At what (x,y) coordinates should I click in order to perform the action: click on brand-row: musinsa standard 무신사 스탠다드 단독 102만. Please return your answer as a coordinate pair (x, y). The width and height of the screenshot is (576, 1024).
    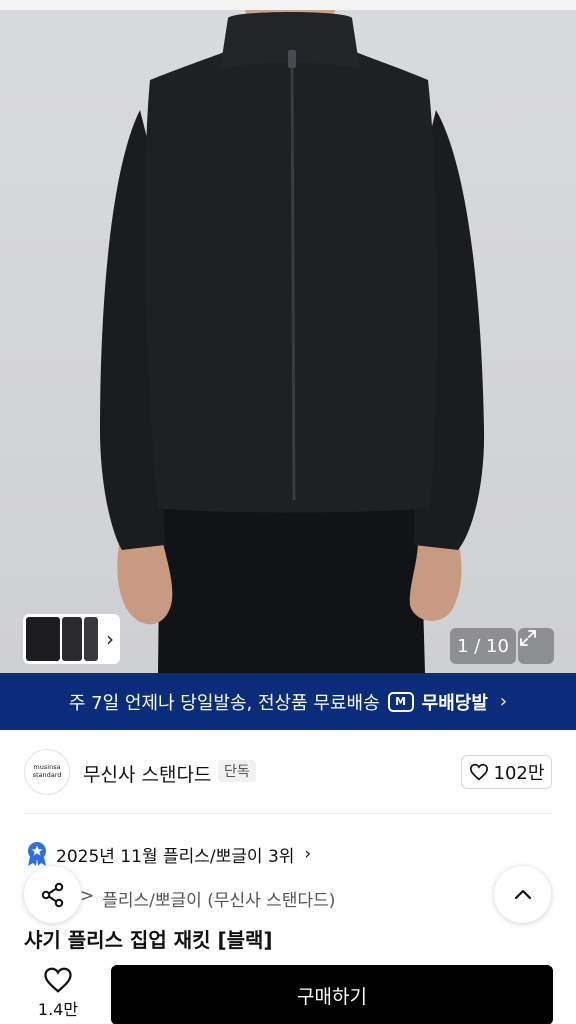
    Looking at the image, I should click on (288, 773).